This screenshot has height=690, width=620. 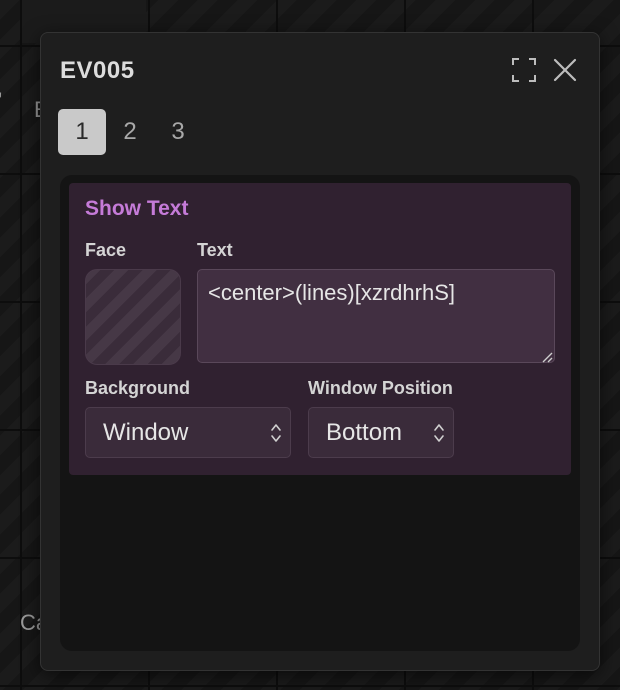 I want to click on text-label: Text, so click(x=215, y=250).